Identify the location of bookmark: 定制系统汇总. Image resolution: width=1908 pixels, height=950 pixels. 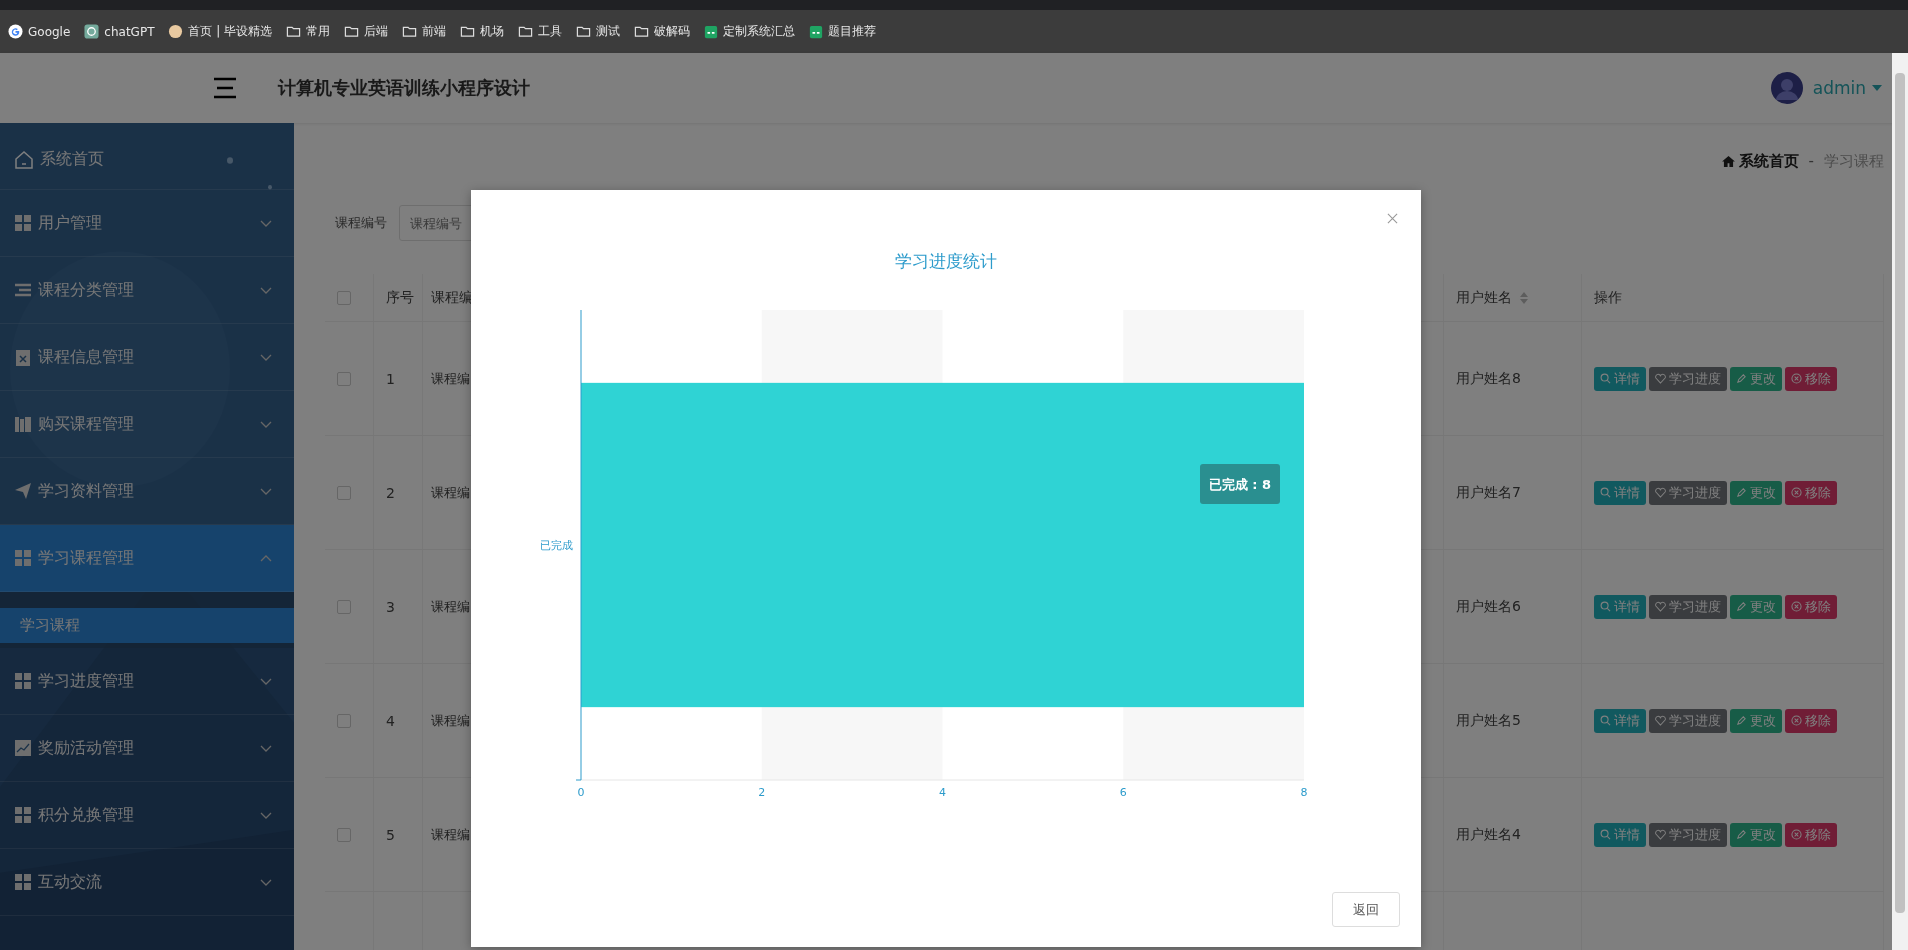
(750, 31).